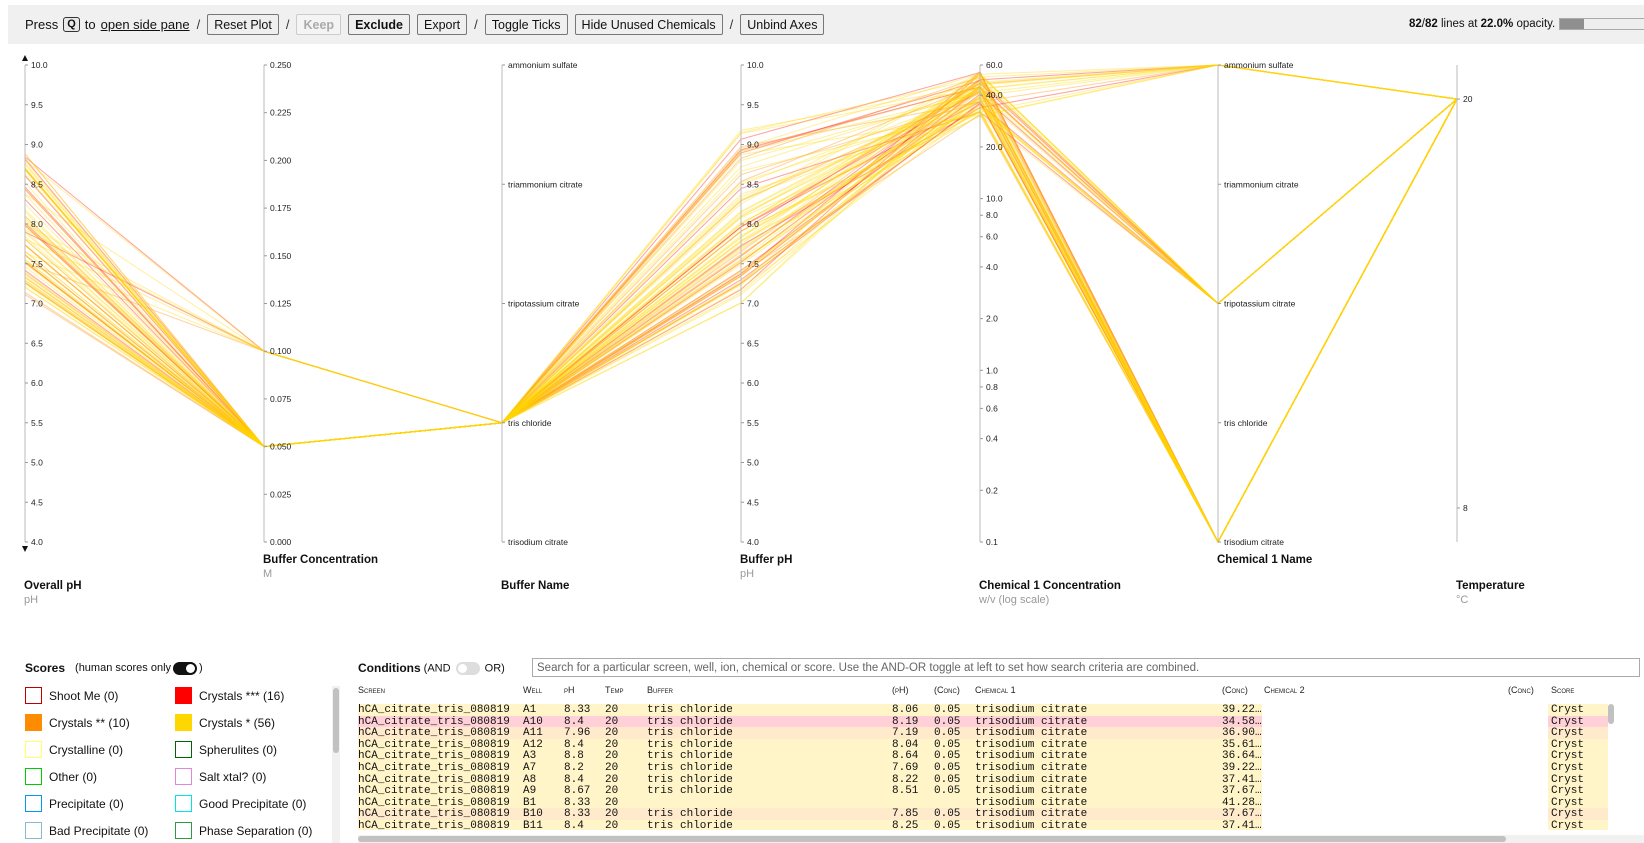 This screenshot has height=843, width=1644. I want to click on score-label: Precipitate (0), so click(86, 803).